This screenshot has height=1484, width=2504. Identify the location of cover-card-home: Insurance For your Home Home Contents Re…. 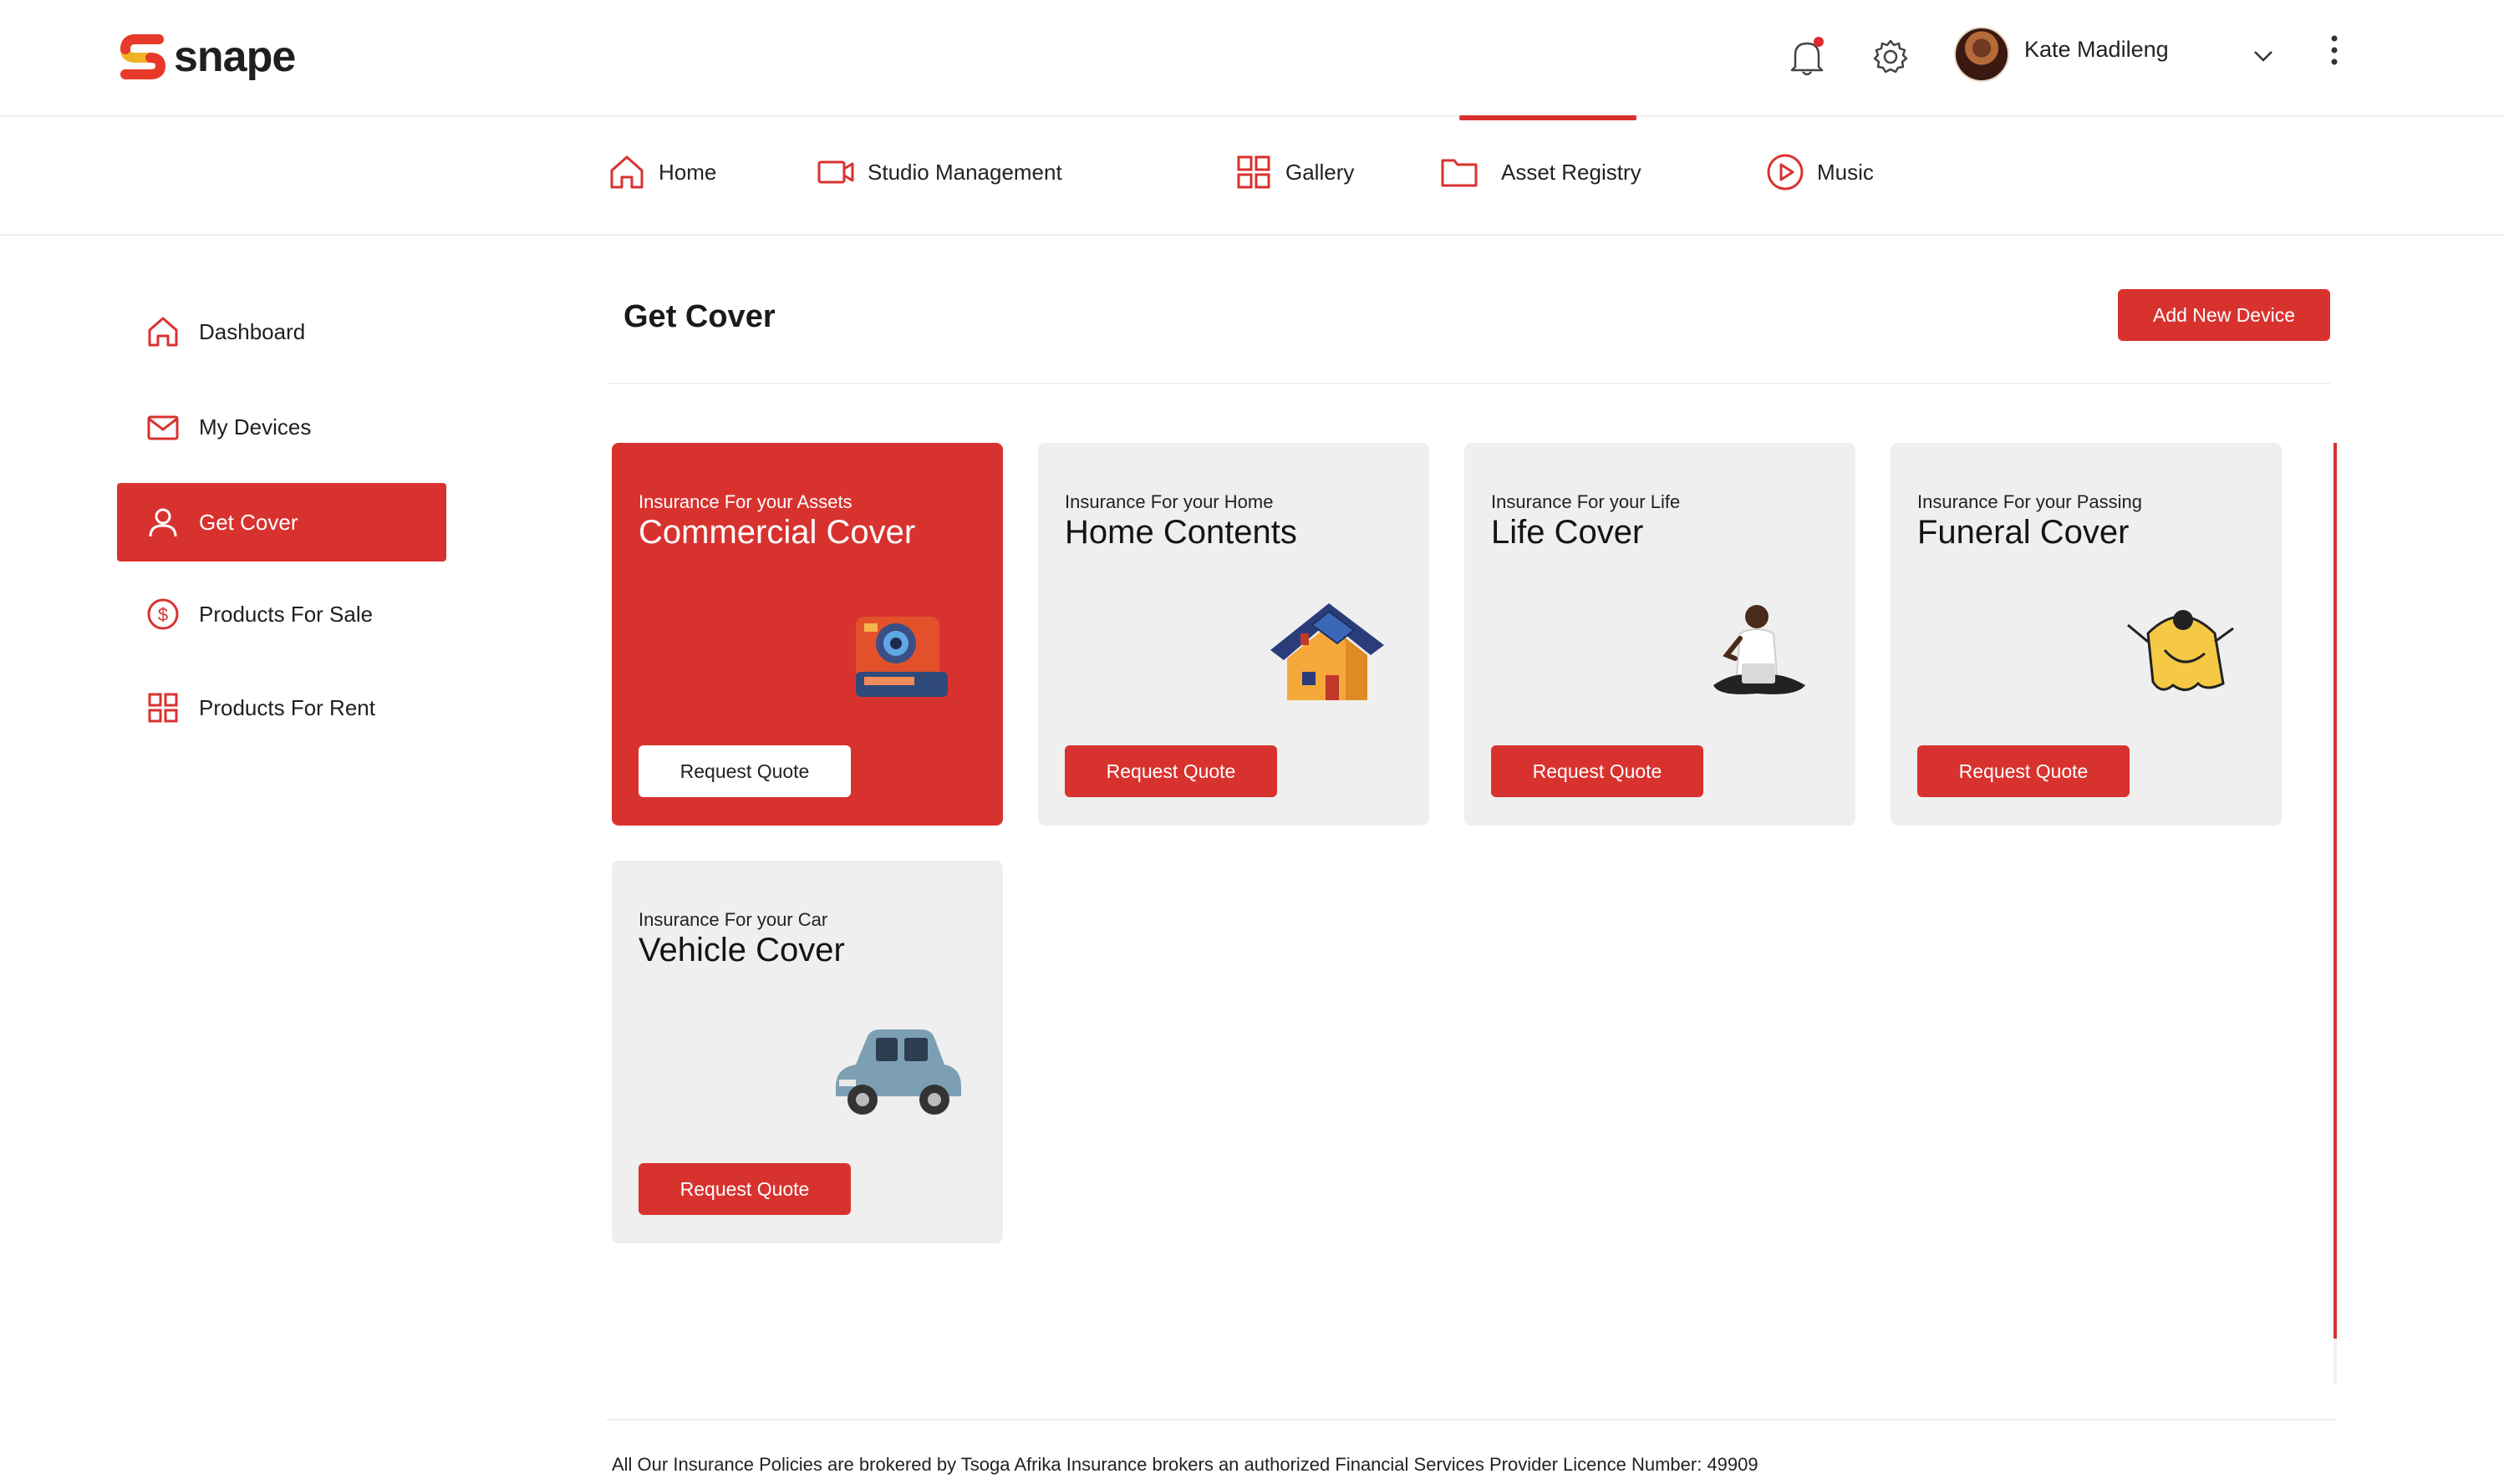
(1233, 634).